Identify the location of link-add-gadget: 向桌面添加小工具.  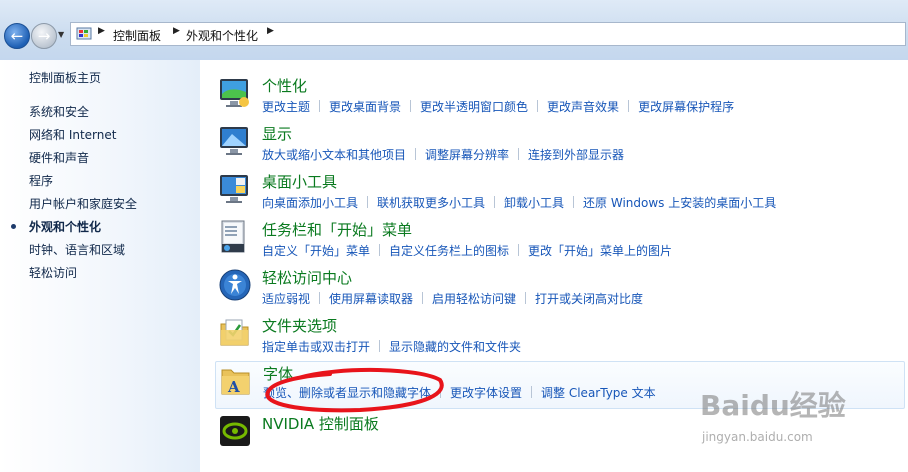
(310, 203).